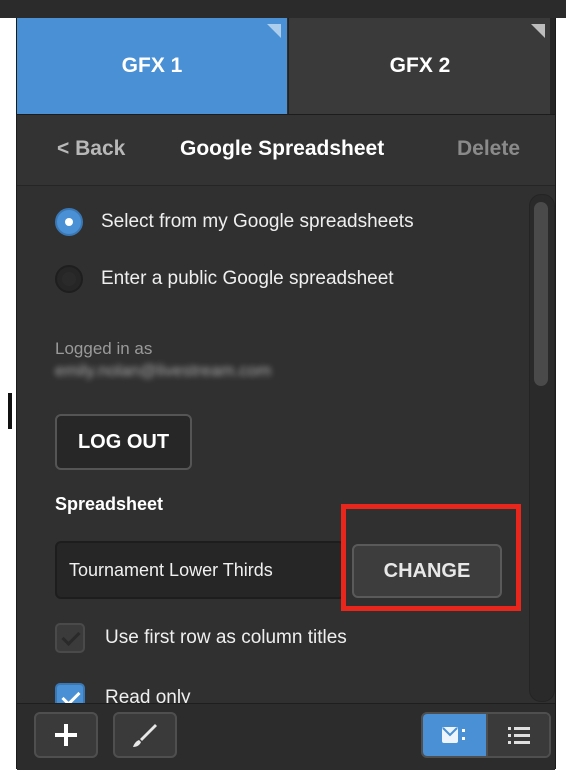 The height and width of the screenshot is (770, 566). I want to click on style-button, so click(145, 735).